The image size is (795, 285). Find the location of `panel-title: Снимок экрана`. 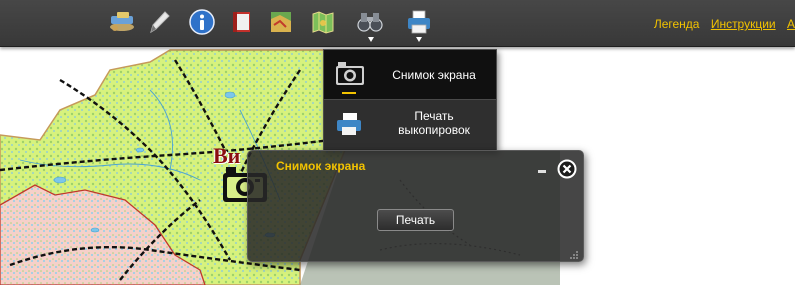

panel-title: Снимок экрана is located at coordinates (321, 166).